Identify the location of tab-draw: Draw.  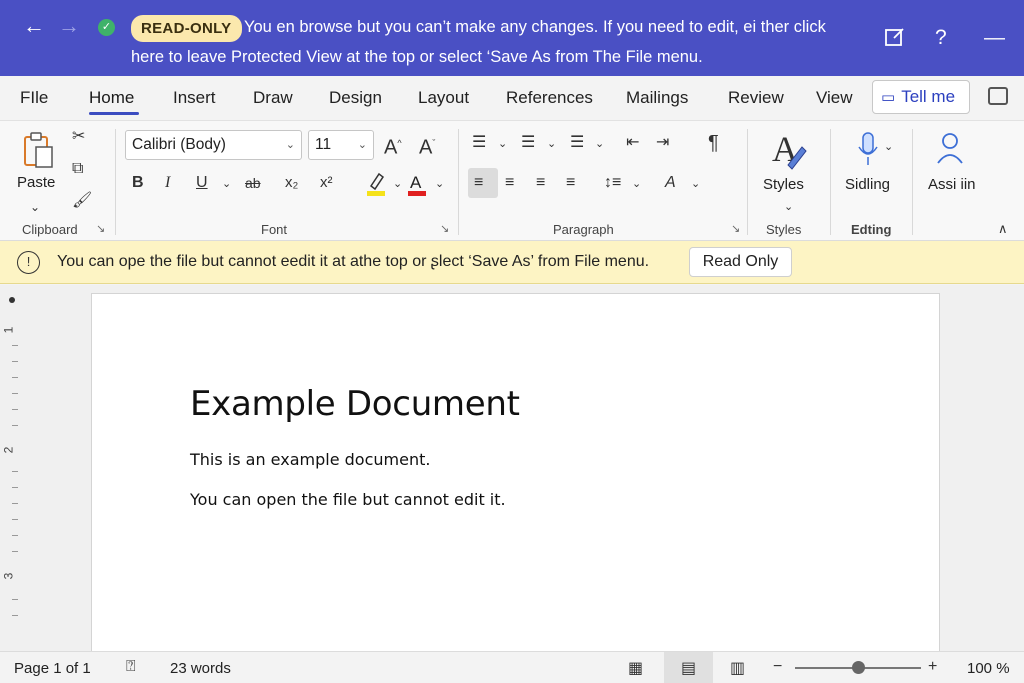
(273, 98).